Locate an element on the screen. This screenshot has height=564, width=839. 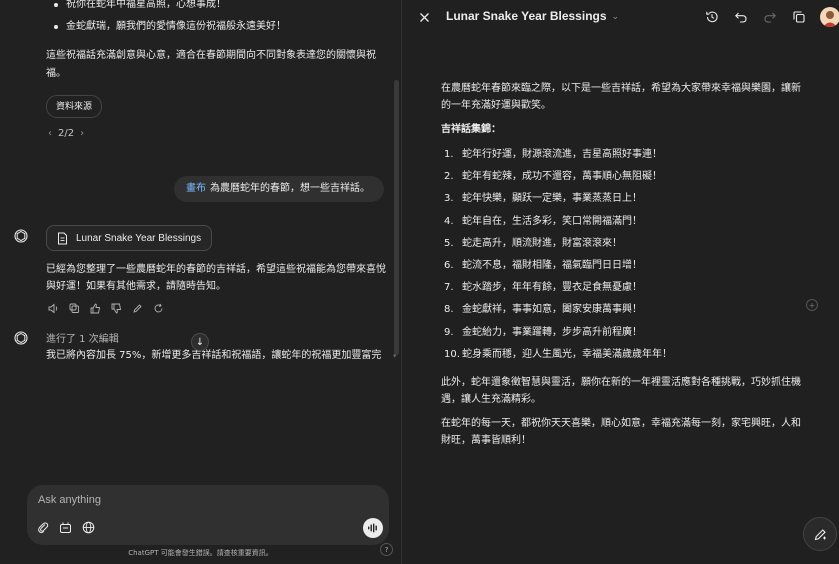
thumbs-up-icon is located at coordinates (95, 308).